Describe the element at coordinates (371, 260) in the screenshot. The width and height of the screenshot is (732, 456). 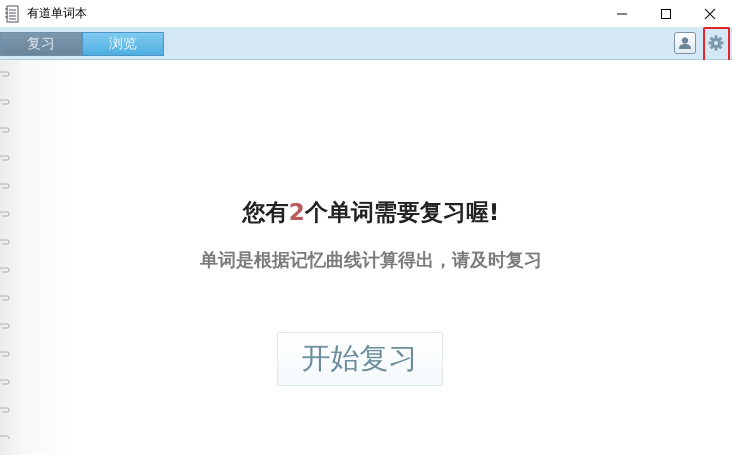
I see `subtitle: 单词是根据记忆曲线计算得出，请及时复习` at that location.